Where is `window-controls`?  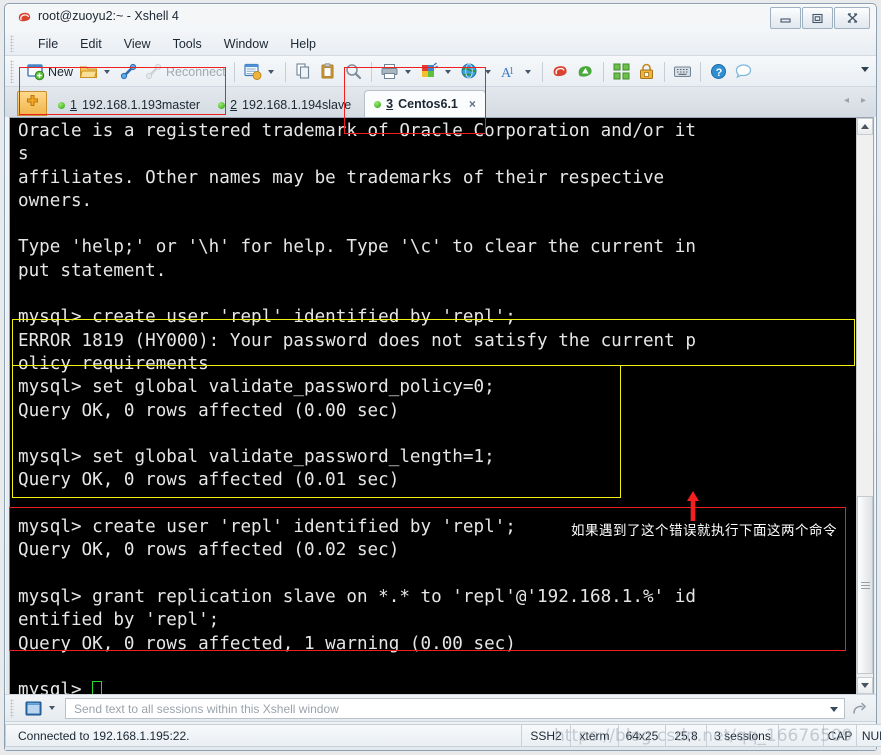 window-controls is located at coordinates (820, 18).